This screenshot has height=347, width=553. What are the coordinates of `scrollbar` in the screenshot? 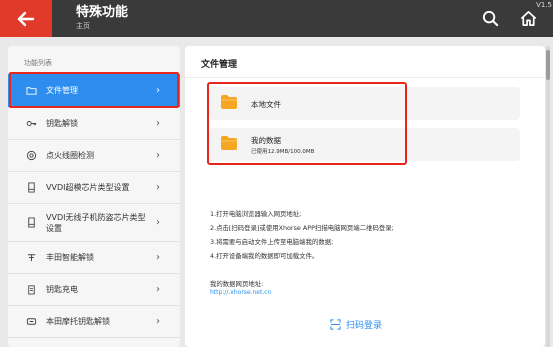 It's located at (548, 196).